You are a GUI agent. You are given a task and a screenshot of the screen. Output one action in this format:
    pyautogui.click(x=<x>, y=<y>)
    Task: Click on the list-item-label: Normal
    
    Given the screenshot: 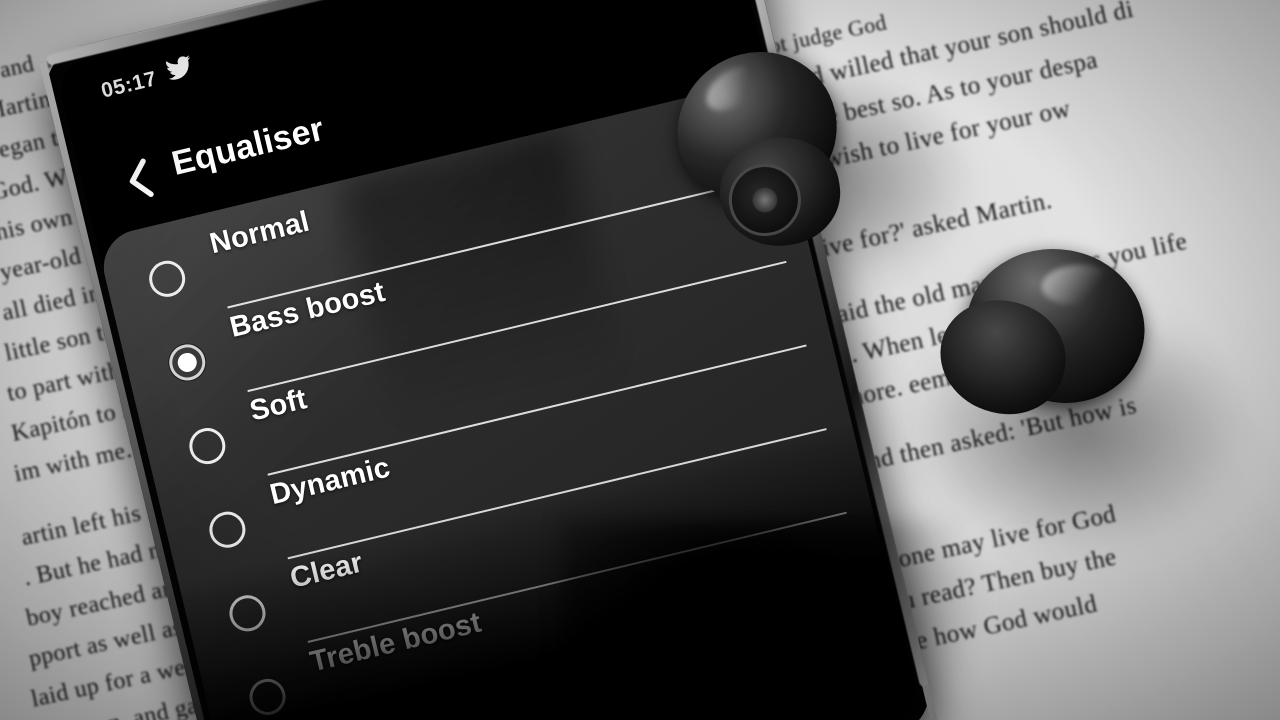 What is the action you would take?
    pyautogui.click(x=259, y=233)
    